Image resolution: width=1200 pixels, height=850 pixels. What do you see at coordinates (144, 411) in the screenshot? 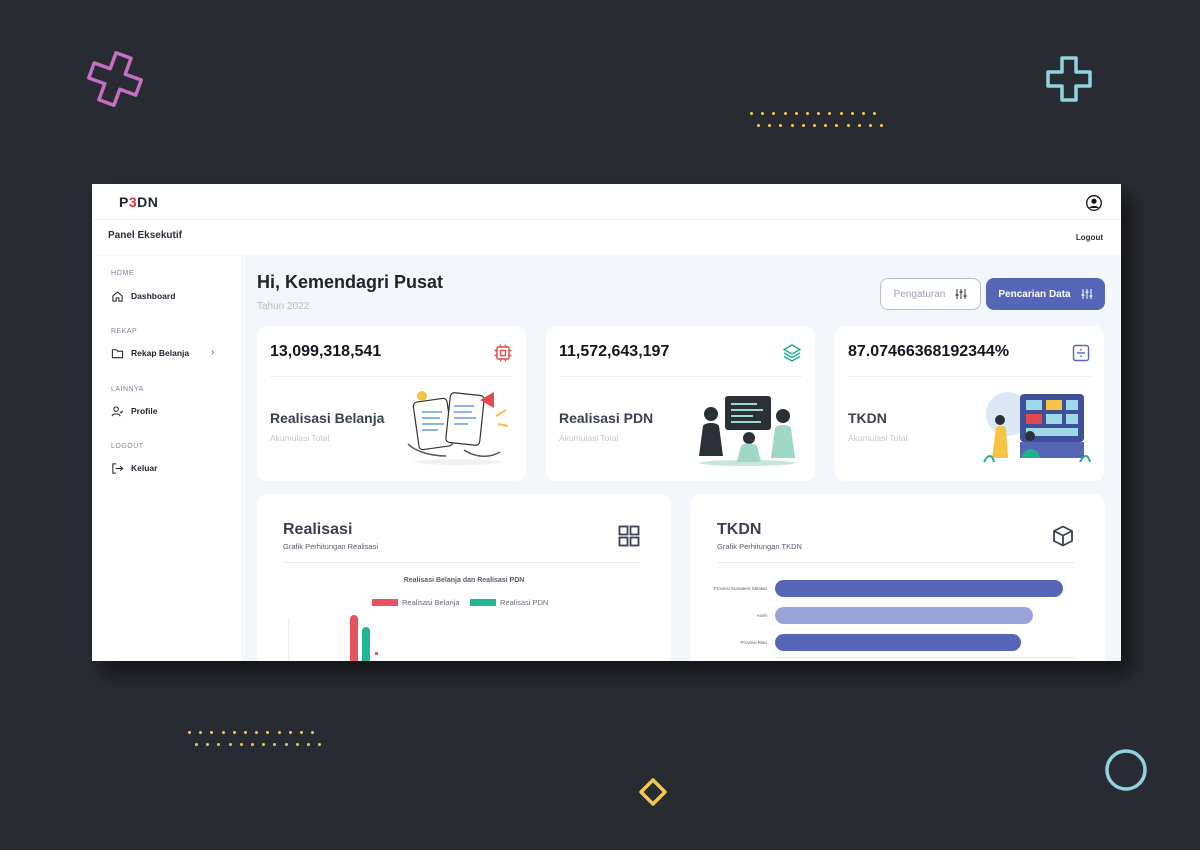
I see `sidebar-item-label: Profile` at bounding box center [144, 411].